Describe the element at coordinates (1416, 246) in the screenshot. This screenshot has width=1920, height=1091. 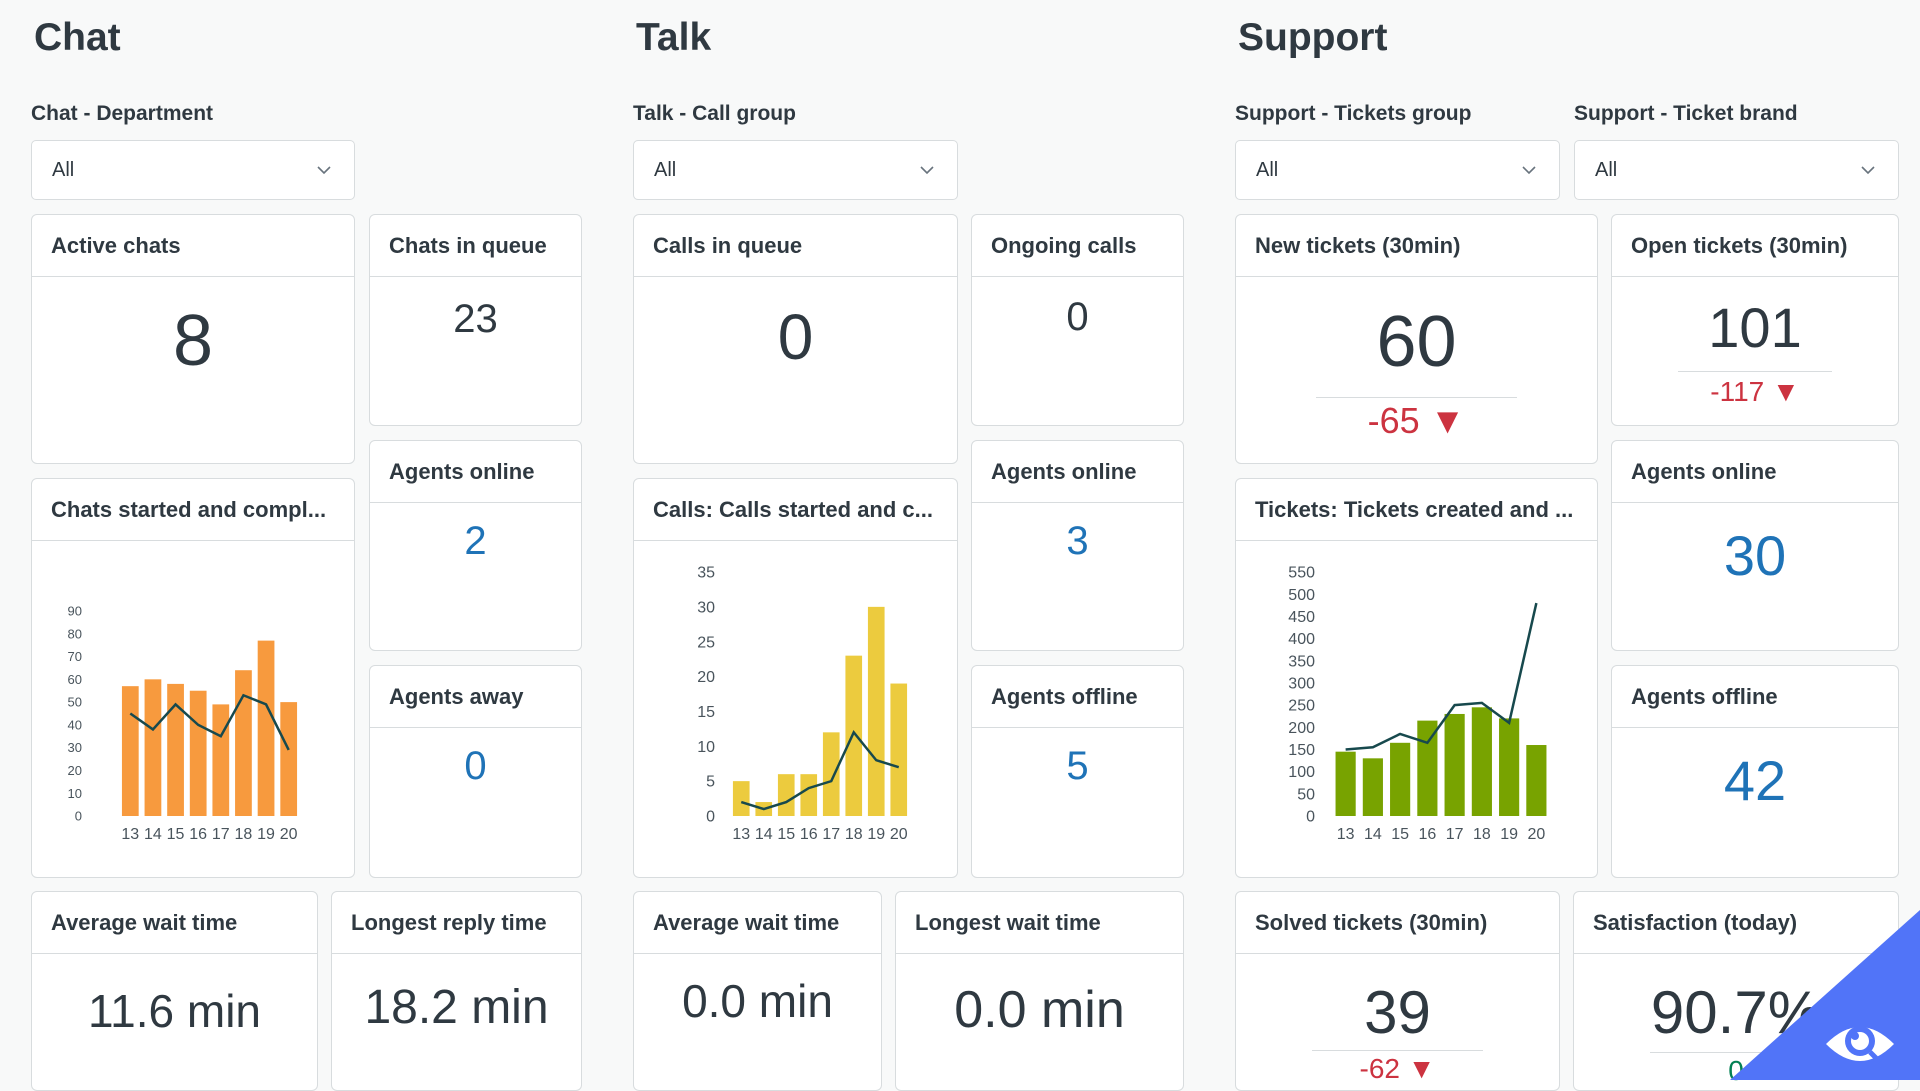
I see `card-title: New tickets (30min)` at that location.